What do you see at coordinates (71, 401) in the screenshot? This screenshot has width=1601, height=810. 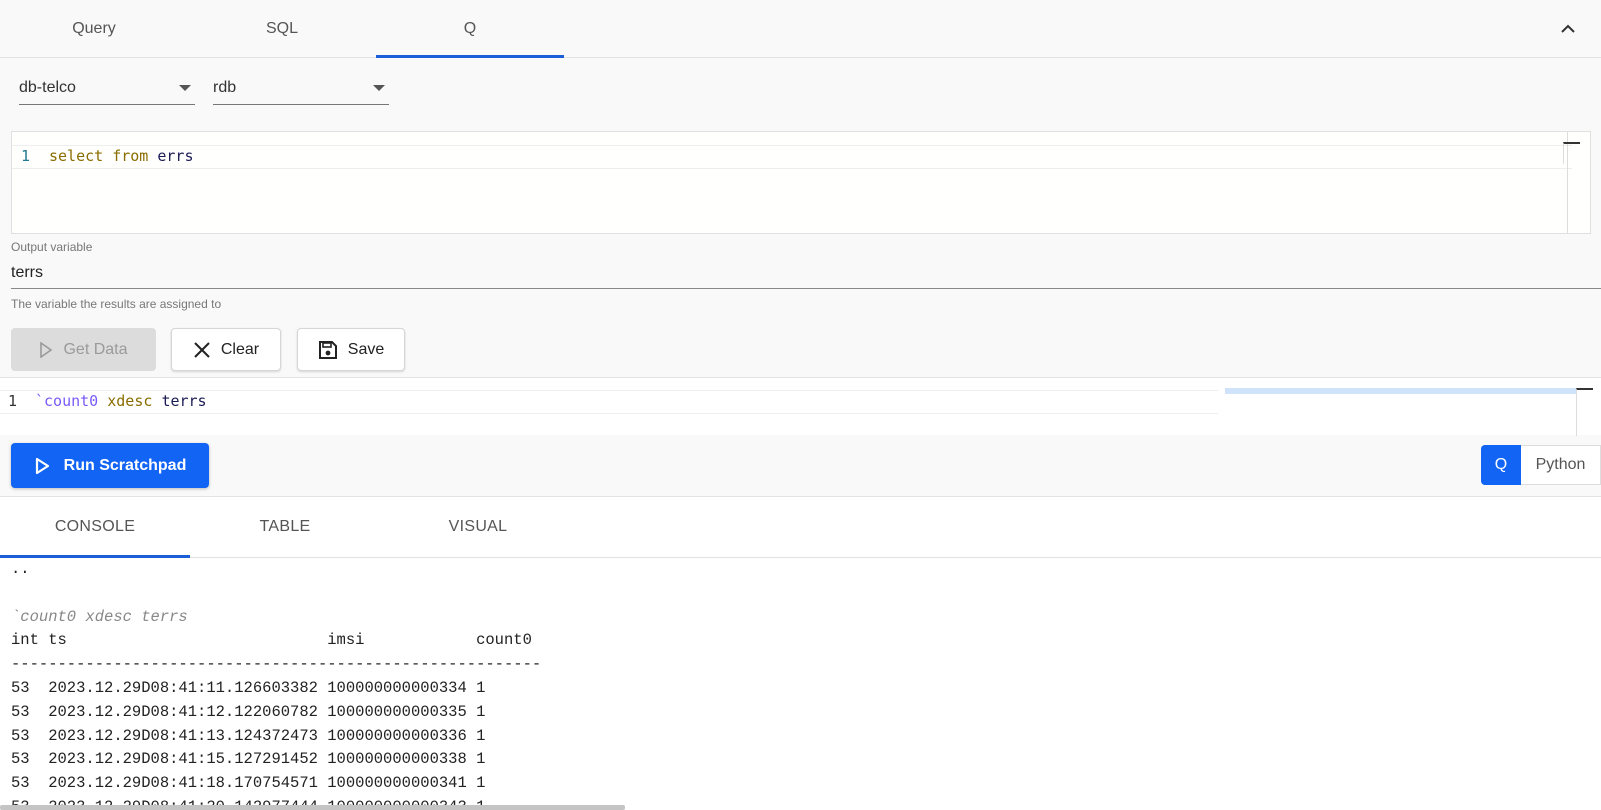 I see `code-symbol: count0` at bounding box center [71, 401].